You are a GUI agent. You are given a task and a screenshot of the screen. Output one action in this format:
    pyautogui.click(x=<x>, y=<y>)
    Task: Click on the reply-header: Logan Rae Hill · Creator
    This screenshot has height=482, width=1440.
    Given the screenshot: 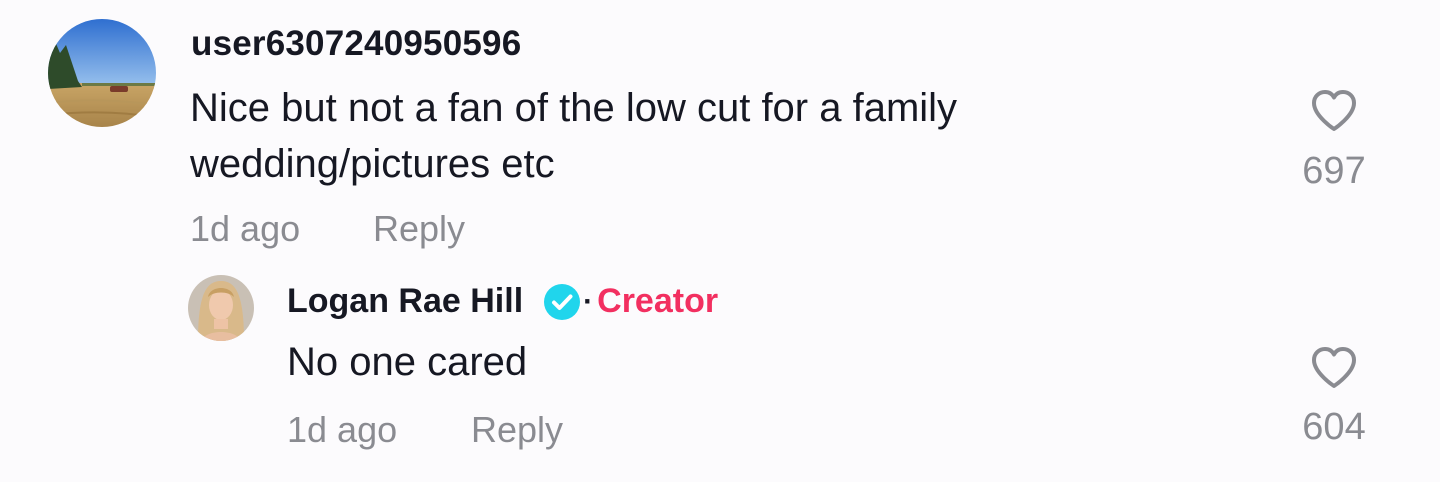 What is the action you would take?
    pyautogui.click(x=502, y=301)
    